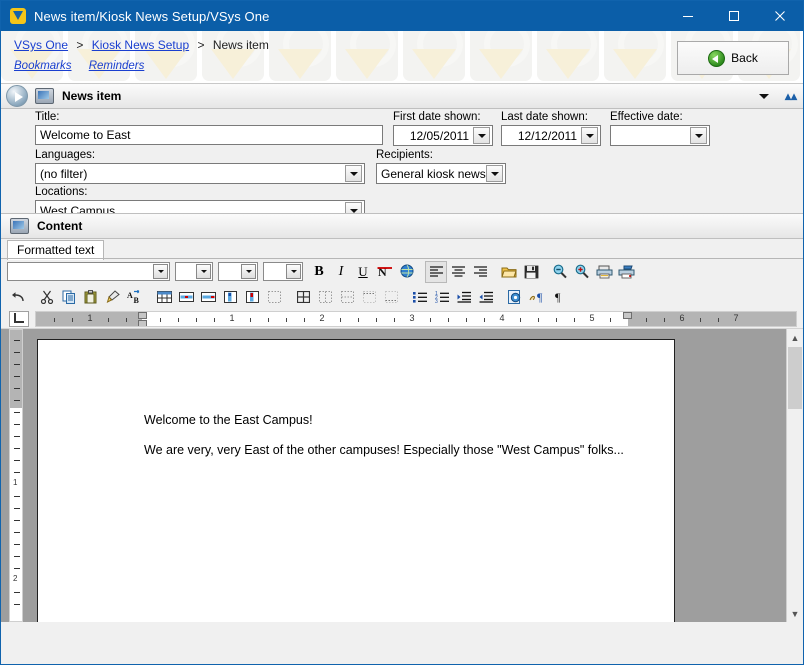  What do you see at coordinates (19, 319) in the screenshot?
I see `tab-stop-icon` at bounding box center [19, 319].